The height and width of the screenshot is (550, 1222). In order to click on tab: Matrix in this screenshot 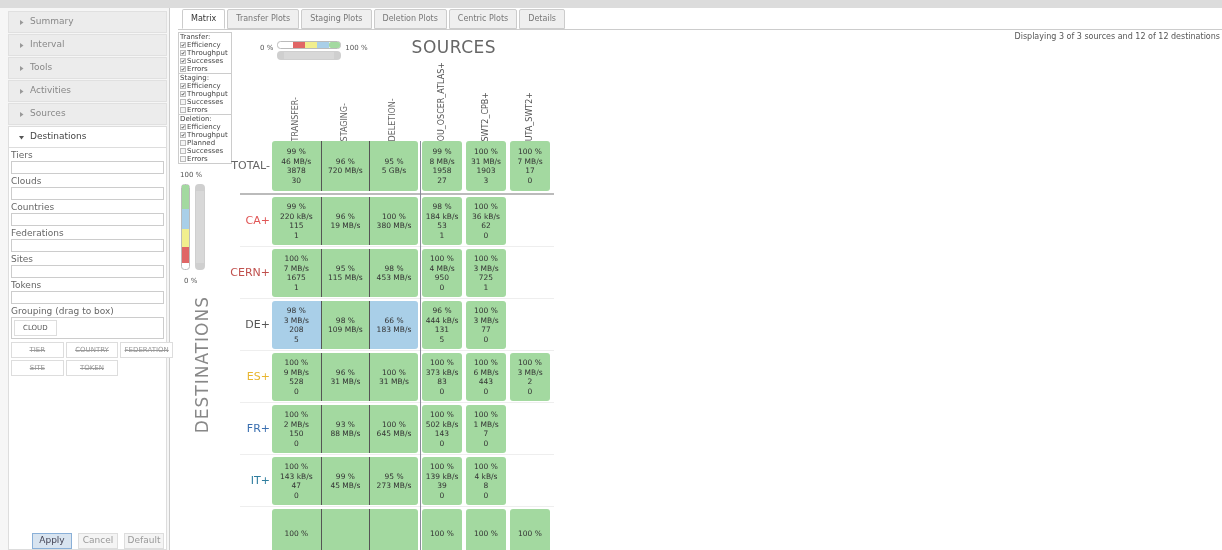, I will do `click(204, 19)`.